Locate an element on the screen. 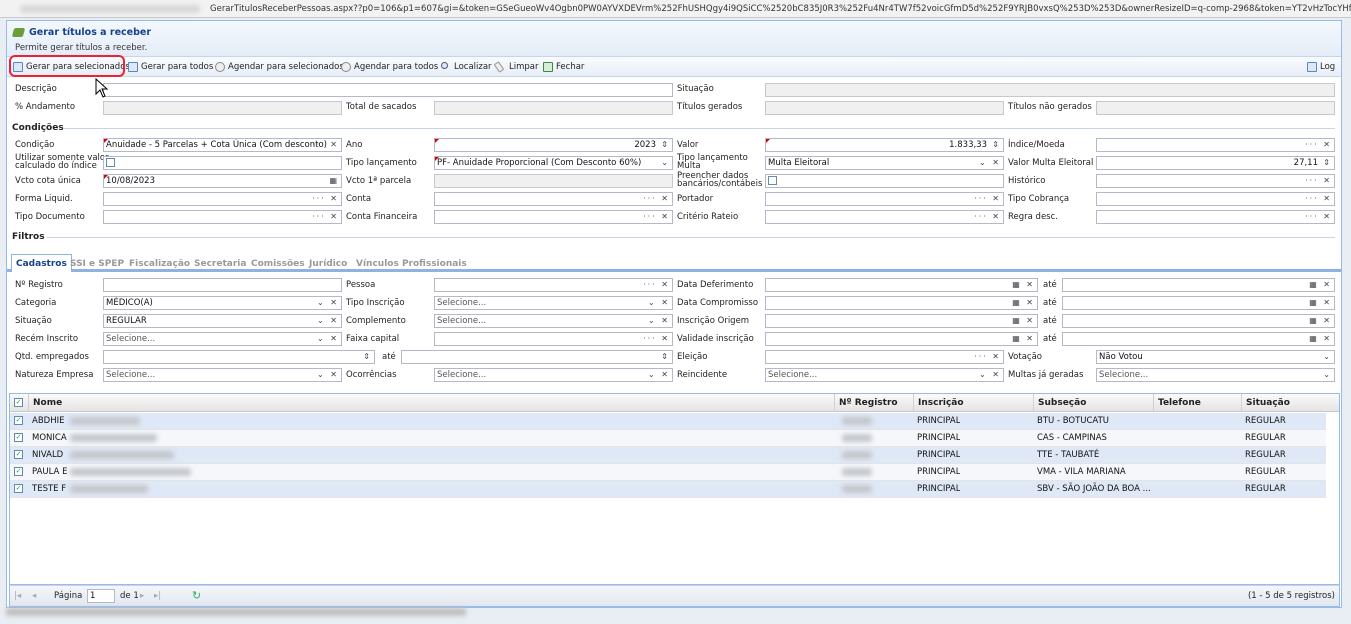  nregistro-field is located at coordinates (222, 285).